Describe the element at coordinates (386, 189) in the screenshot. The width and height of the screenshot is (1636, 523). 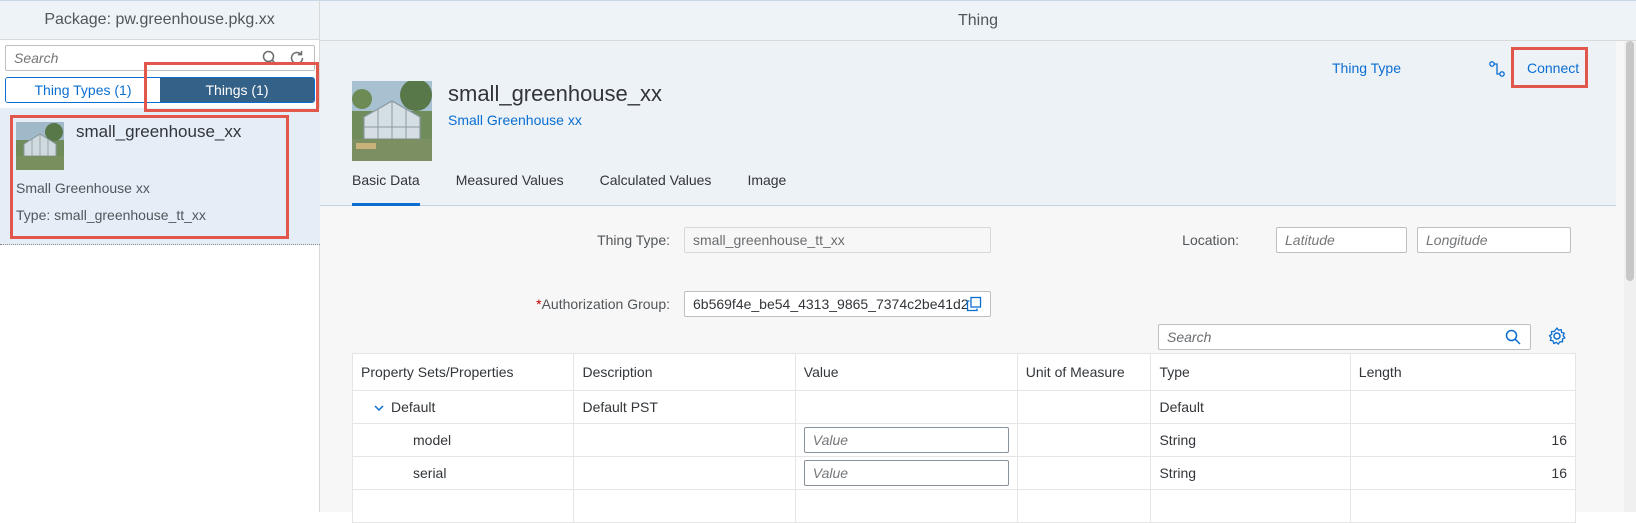
I see `tab-basic-data: Basic Data` at that location.